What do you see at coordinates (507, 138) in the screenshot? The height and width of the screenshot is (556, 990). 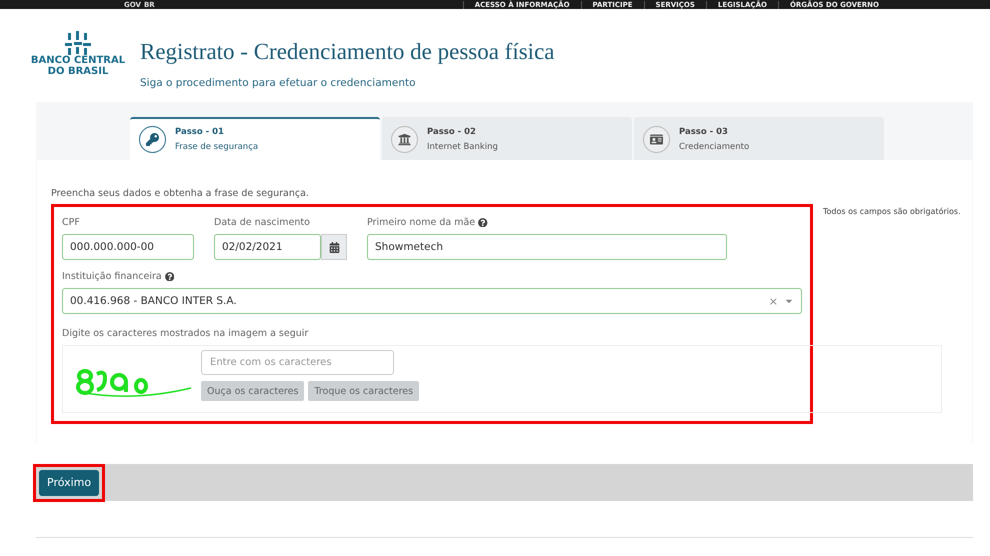 I see `step-tab: Passo - 02 Internet Banking` at bounding box center [507, 138].